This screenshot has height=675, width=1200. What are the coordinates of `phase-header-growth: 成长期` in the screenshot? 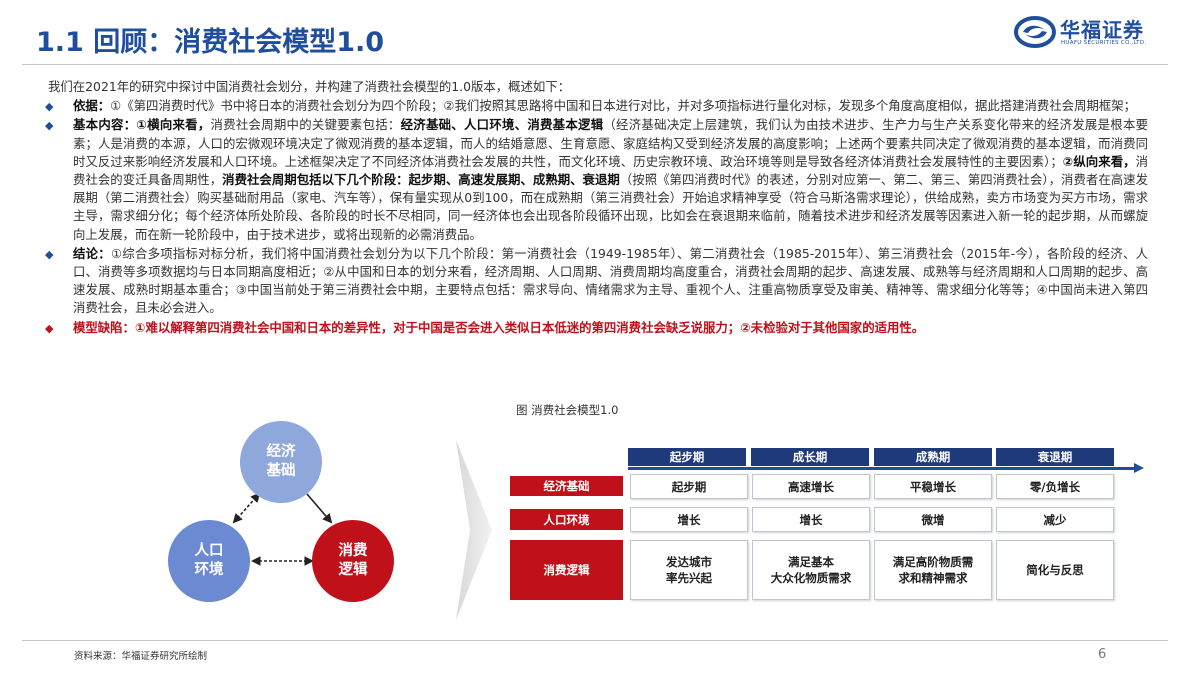 It's located at (810, 457).